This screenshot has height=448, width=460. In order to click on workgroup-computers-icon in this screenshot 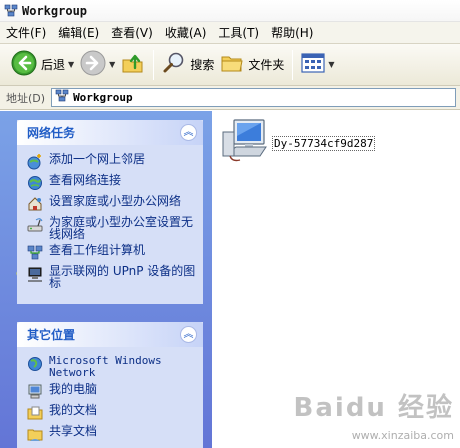, I will do `click(35, 253)`.